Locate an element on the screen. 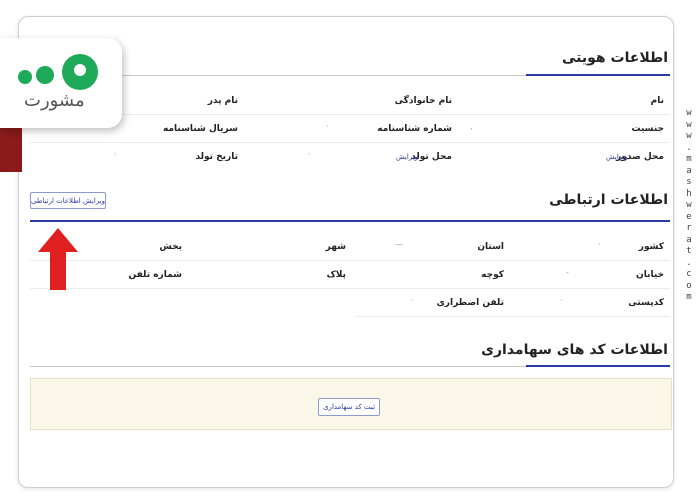 This screenshot has width=700, height=500. label-name: نام is located at coordinates (657, 101).